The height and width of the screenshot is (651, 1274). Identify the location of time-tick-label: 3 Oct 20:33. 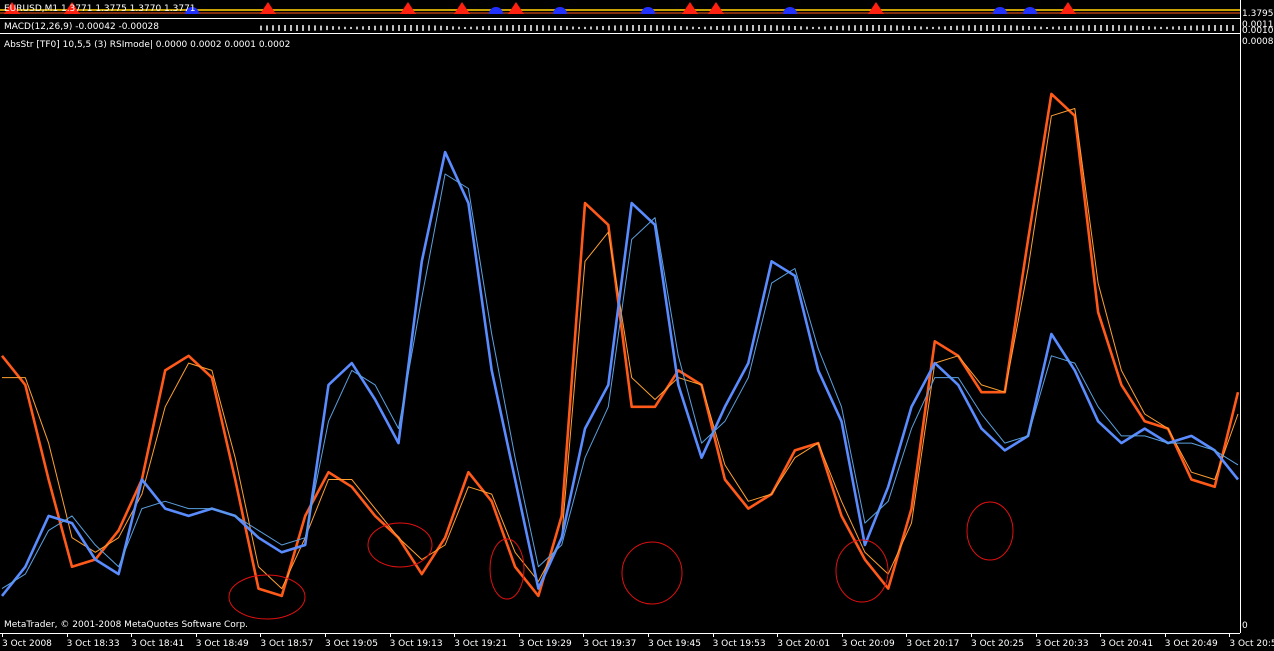
(1062, 644).